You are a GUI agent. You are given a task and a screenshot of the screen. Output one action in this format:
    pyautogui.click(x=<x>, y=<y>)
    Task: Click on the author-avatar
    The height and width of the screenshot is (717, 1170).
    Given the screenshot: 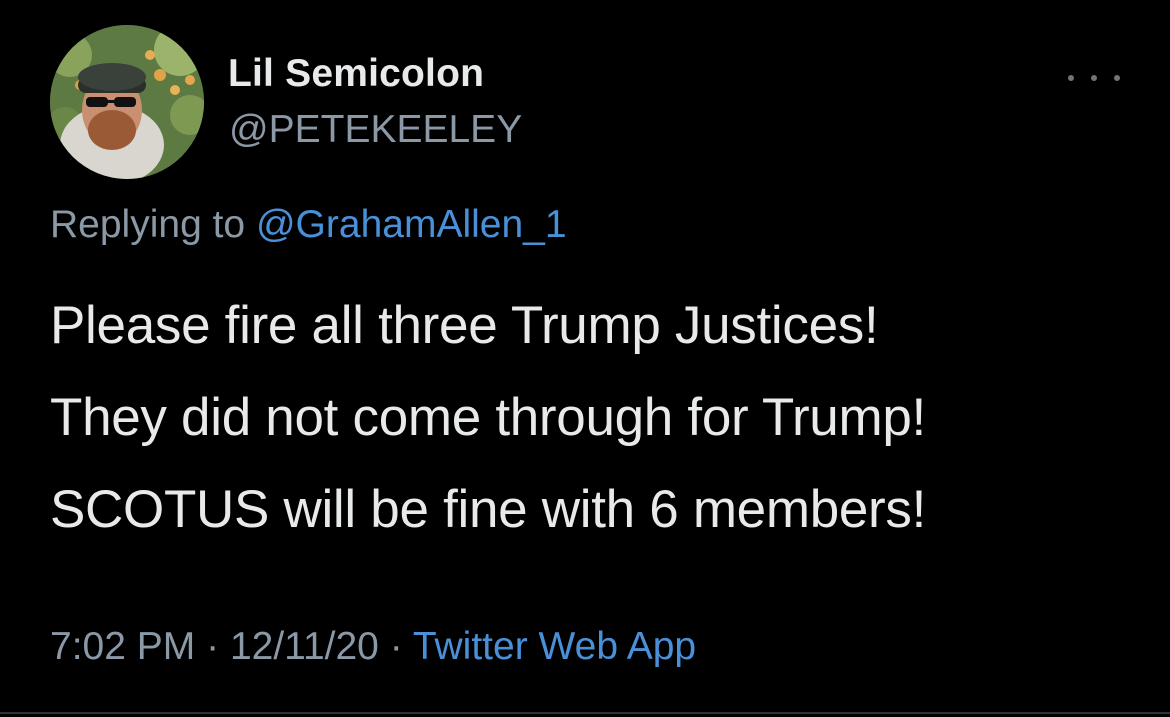 What is the action you would take?
    pyautogui.click(x=127, y=102)
    